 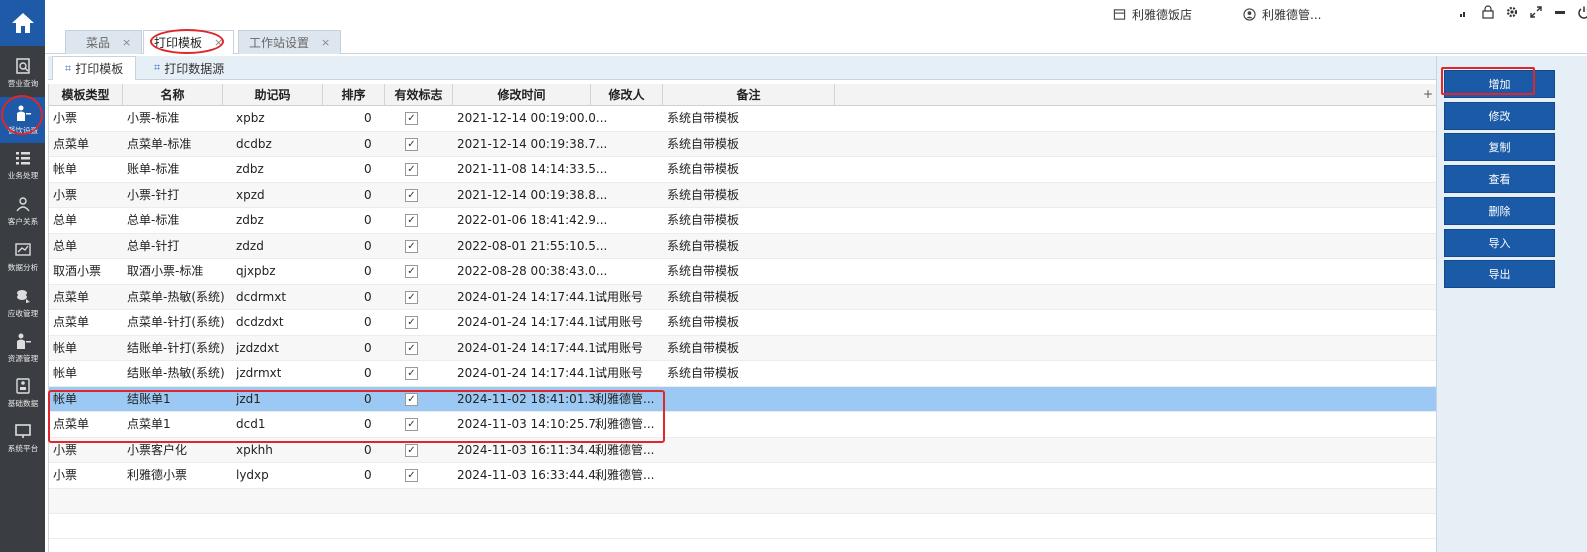 I want to click on shop-info: 利雅德饭店, so click(x=1152, y=14).